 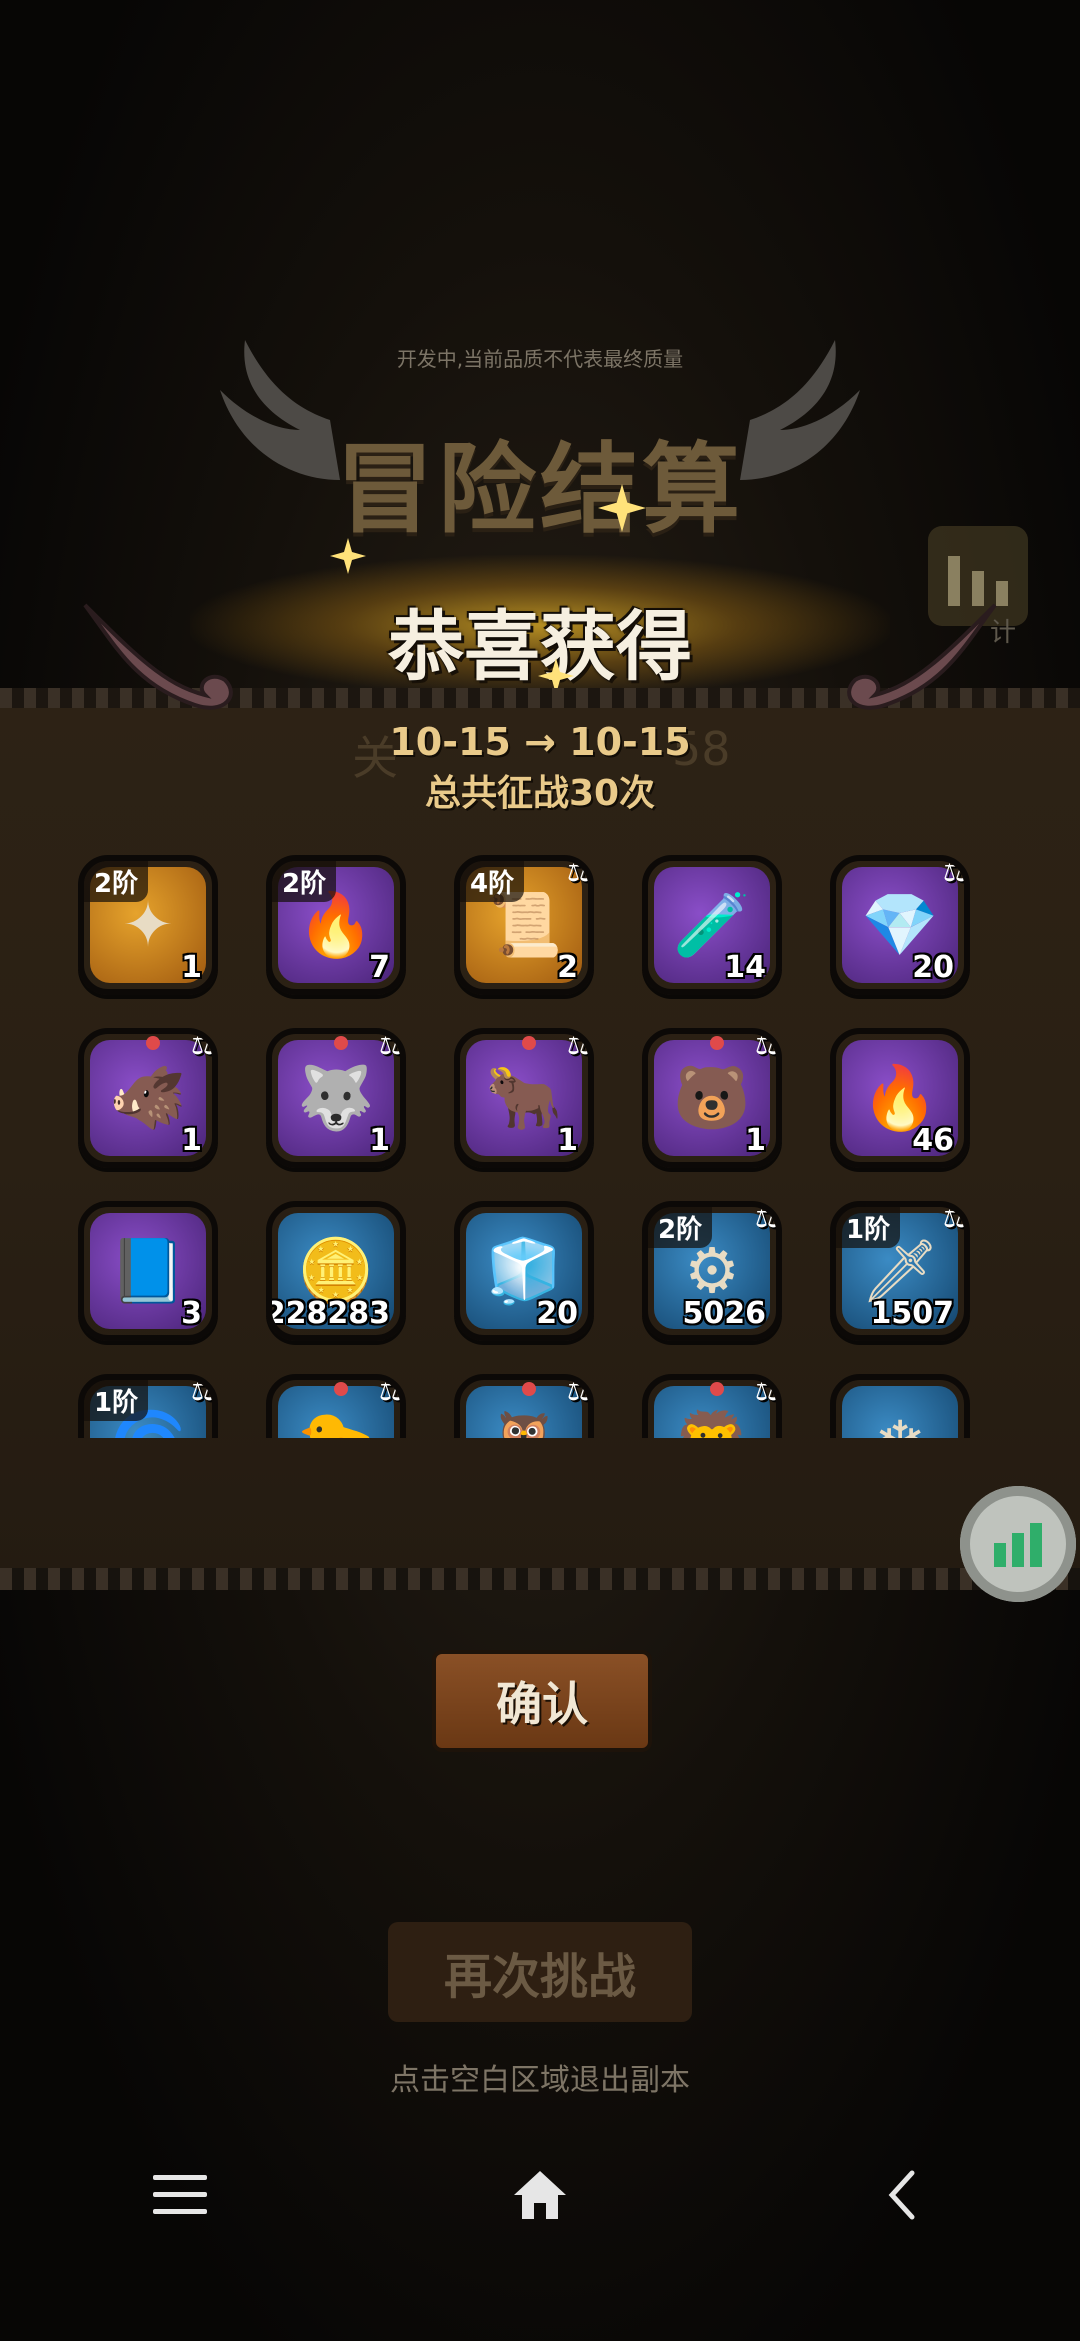 I want to click on reward-item: 💎 ⚖ 20, so click(x=900, y=925).